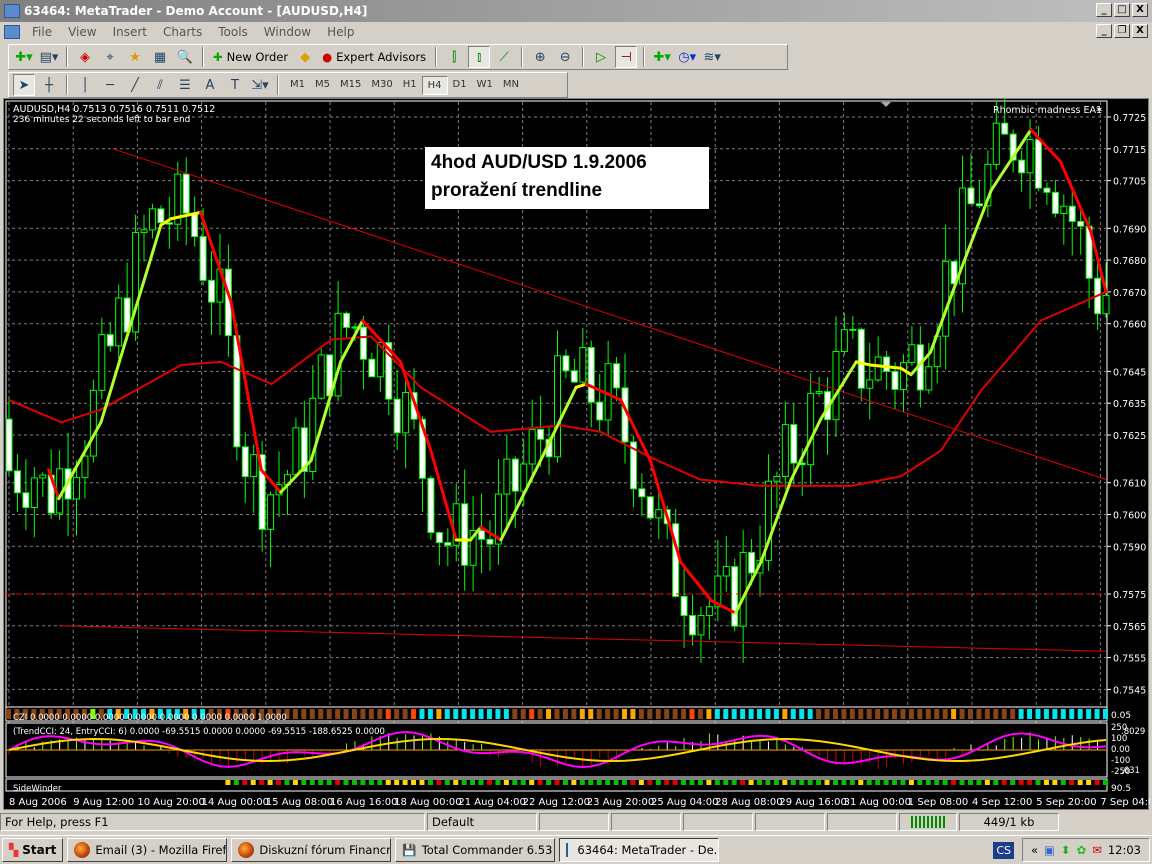 The width and height of the screenshot is (1152, 864). What do you see at coordinates (1125, 802) in the screenshot?
I see `time-tick: 7 Sep 04:00` at bounding box center [1125, 802].